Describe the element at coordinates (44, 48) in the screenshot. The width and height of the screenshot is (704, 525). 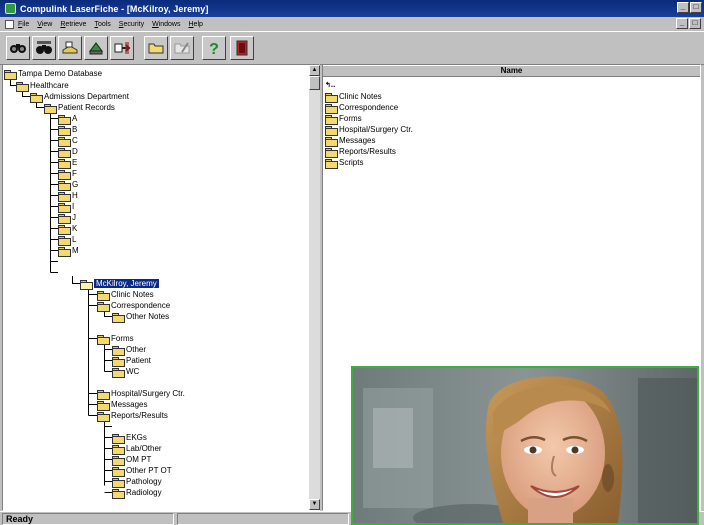
I see `search-all-button` at that location.